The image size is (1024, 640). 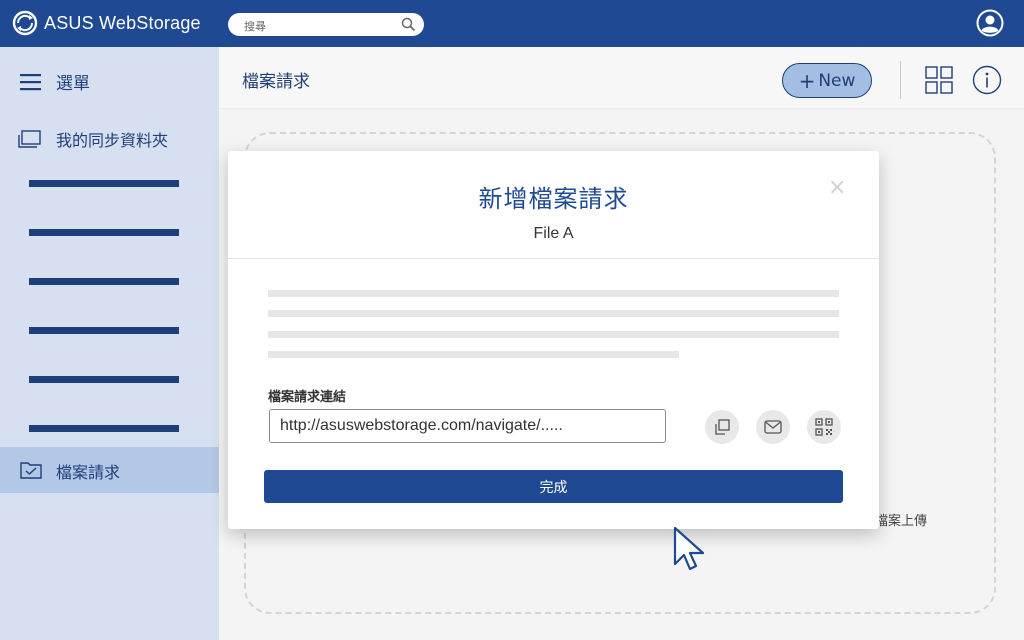 I want to click on app-title: ASUS WebStorage, so click(x=122, y=22).